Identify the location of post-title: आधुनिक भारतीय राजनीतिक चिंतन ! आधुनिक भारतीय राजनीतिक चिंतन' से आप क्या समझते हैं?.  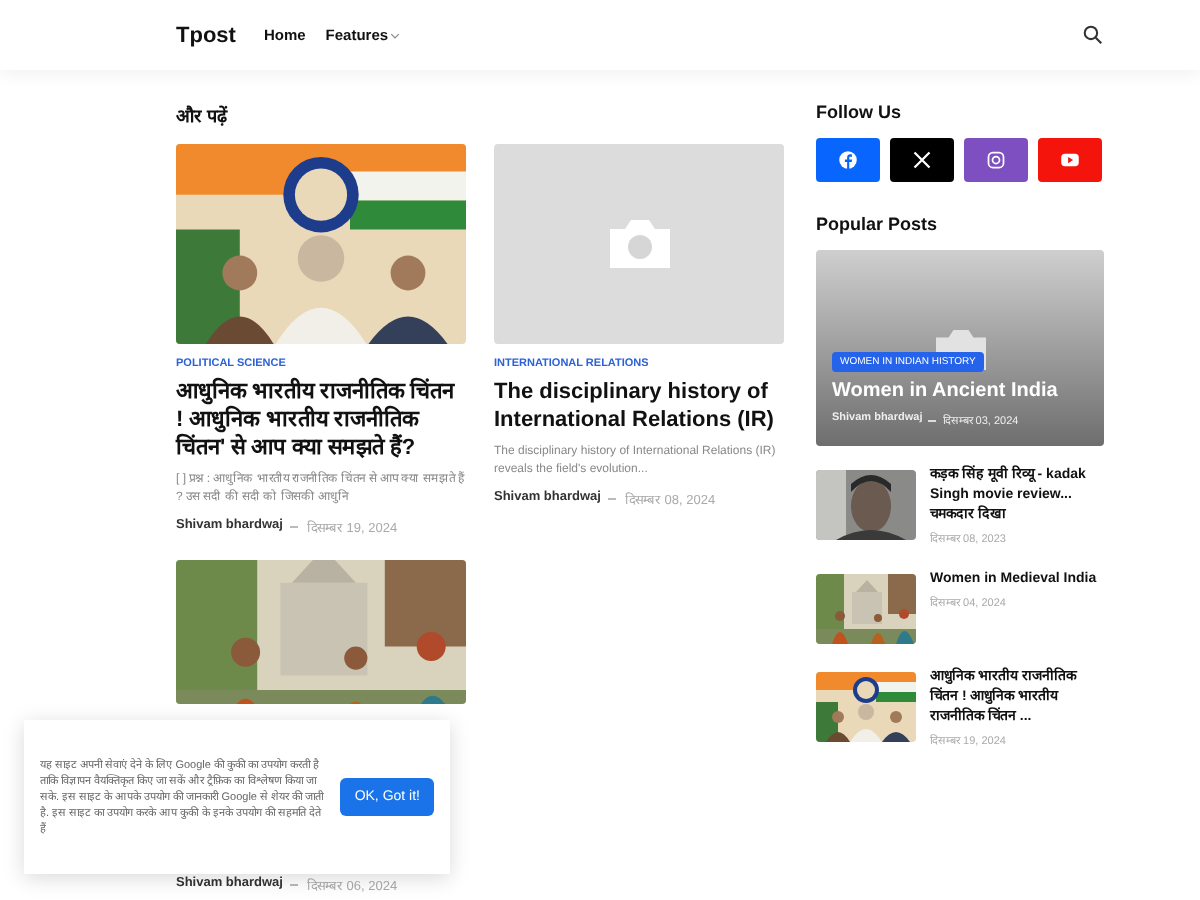
(321, 420).